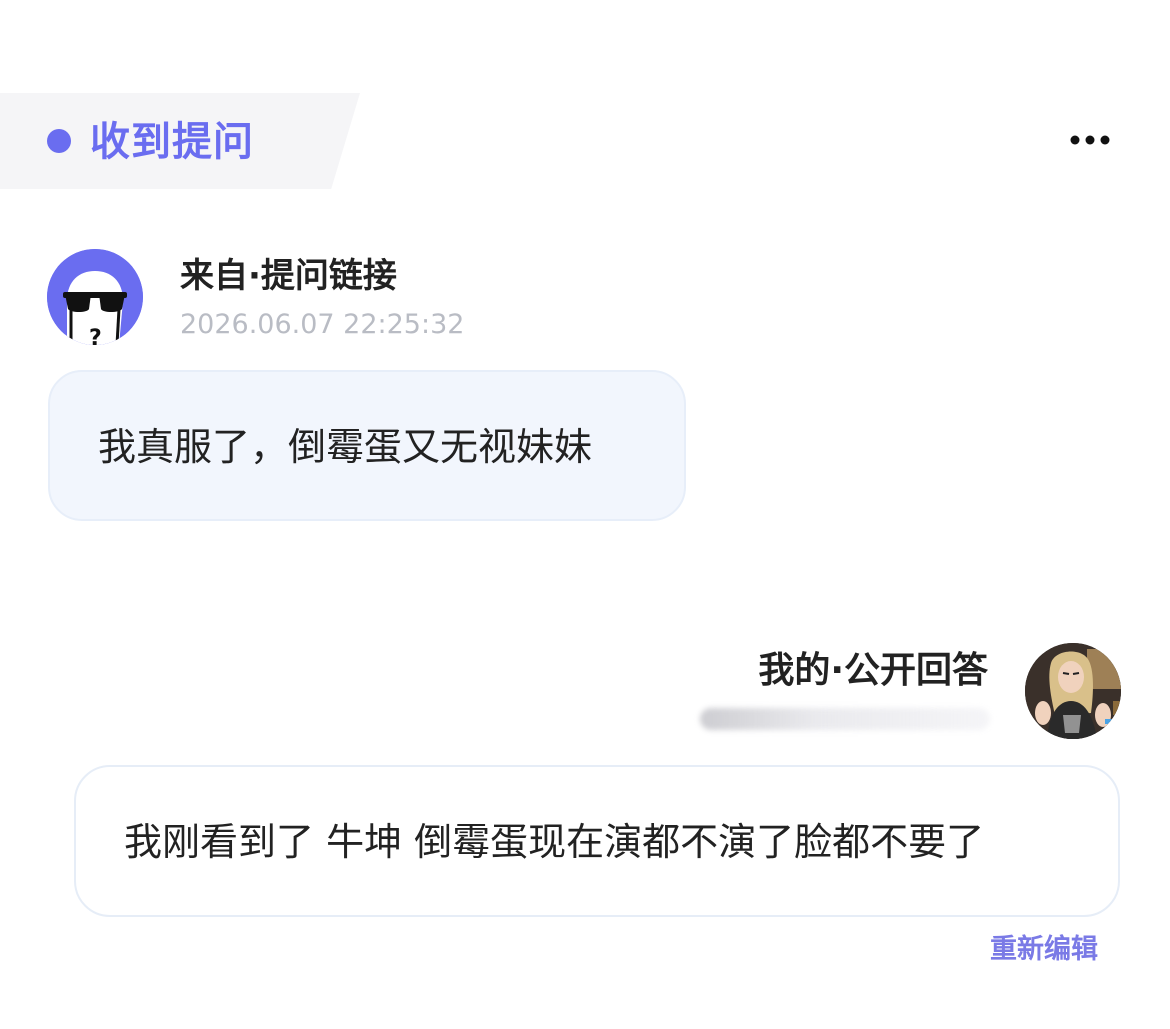 This screenshot has width=1170, height=1029. I want to click on answer-text: 我刚看到了 牛坤 倒霉蛋现在演都不演了脸都不要了, so click(554, 842).